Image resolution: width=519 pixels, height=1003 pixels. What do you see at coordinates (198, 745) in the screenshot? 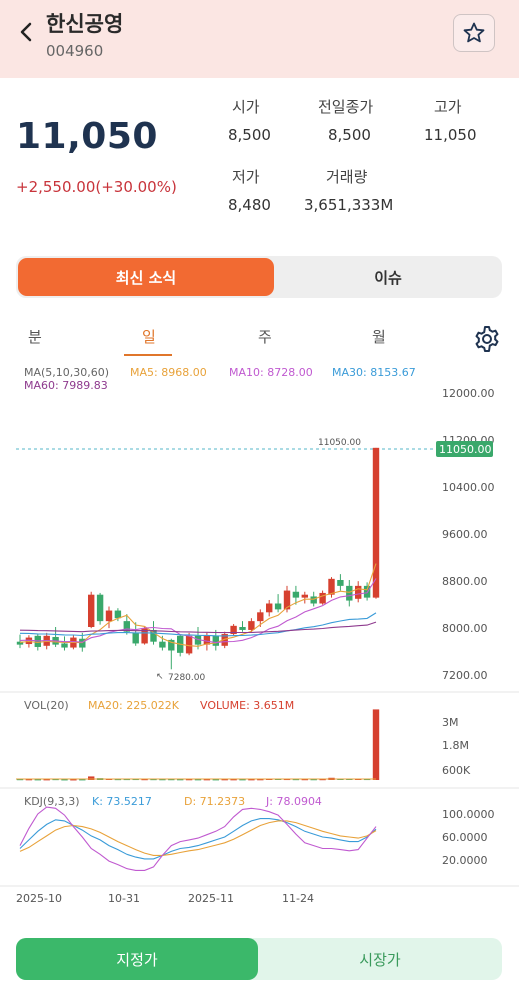
I see `volume-layer` at bounding box center [198, 745].